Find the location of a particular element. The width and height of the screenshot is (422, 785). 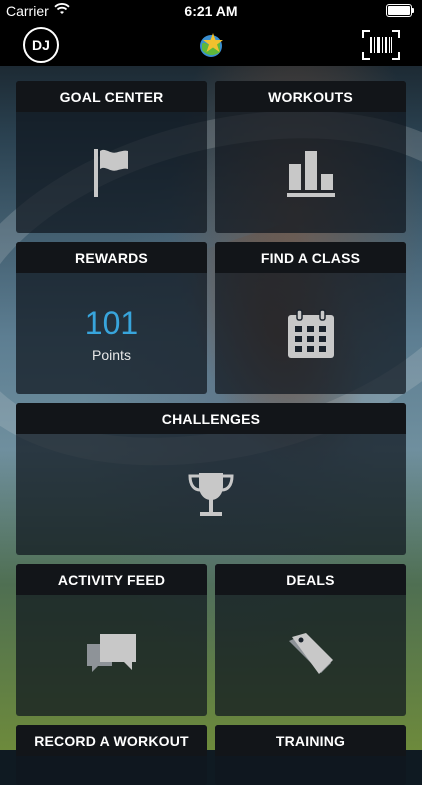

tile-title: RECORD A WORKOUT is located at coordinates (111, 740).